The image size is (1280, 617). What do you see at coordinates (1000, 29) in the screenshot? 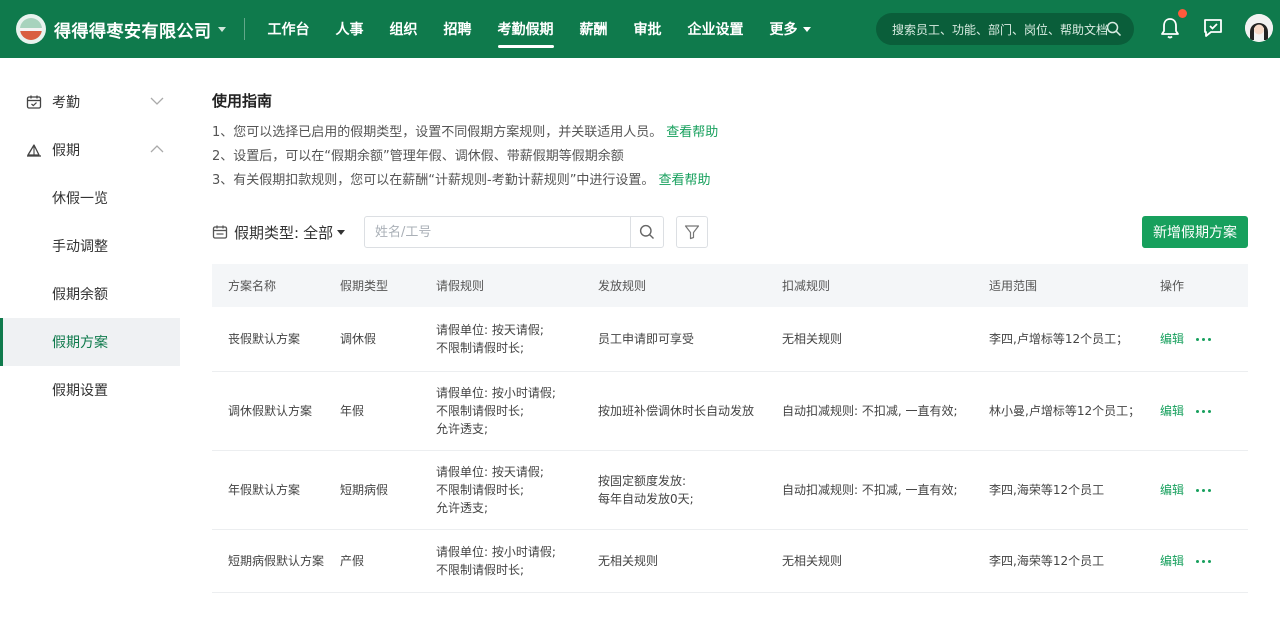
I see `global-search-placeholder: 搜索员工、功能、部门、岗位、帮助文档` at bounding box center [1000, 29].